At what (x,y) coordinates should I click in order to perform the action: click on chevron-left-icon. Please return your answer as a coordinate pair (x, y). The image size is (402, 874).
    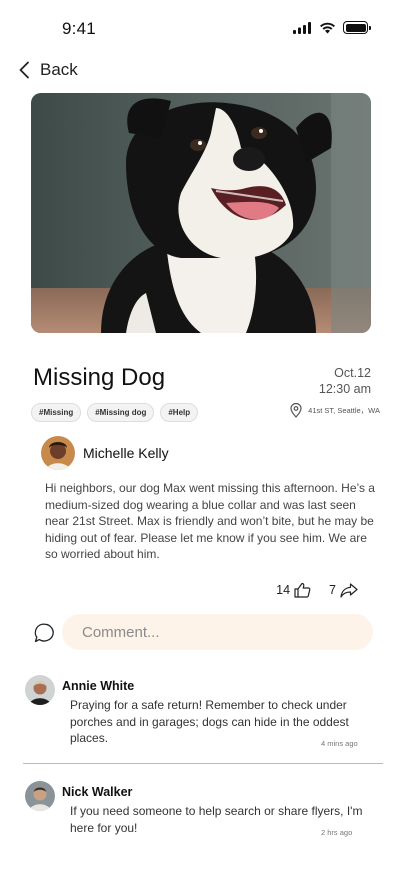
    Looking at the image, I should click on (24, 70).